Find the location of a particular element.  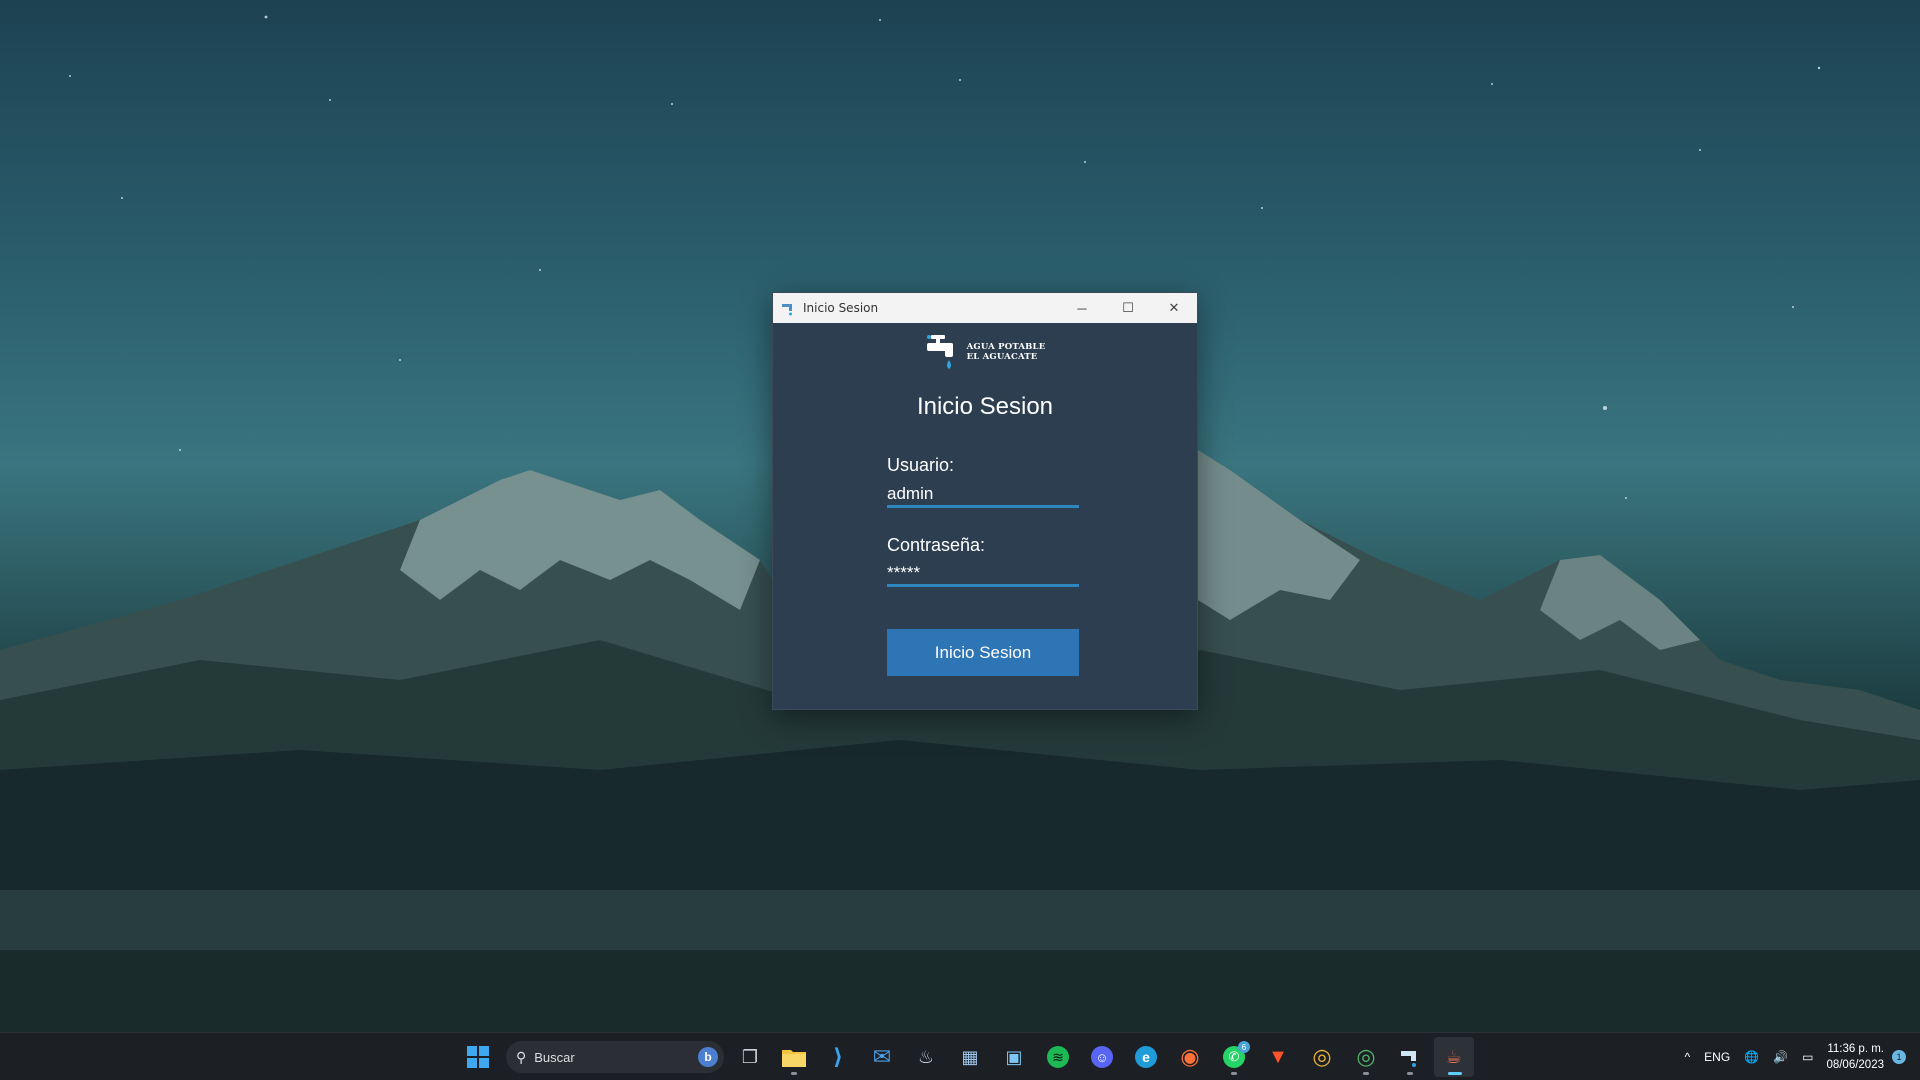

faucet-logo-icon is located at coordinates (939, 352).